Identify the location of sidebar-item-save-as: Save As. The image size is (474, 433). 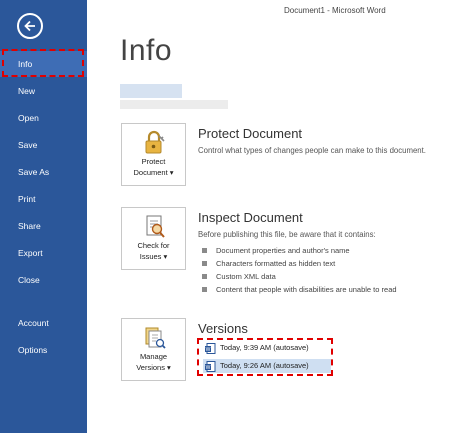
(43, 172).